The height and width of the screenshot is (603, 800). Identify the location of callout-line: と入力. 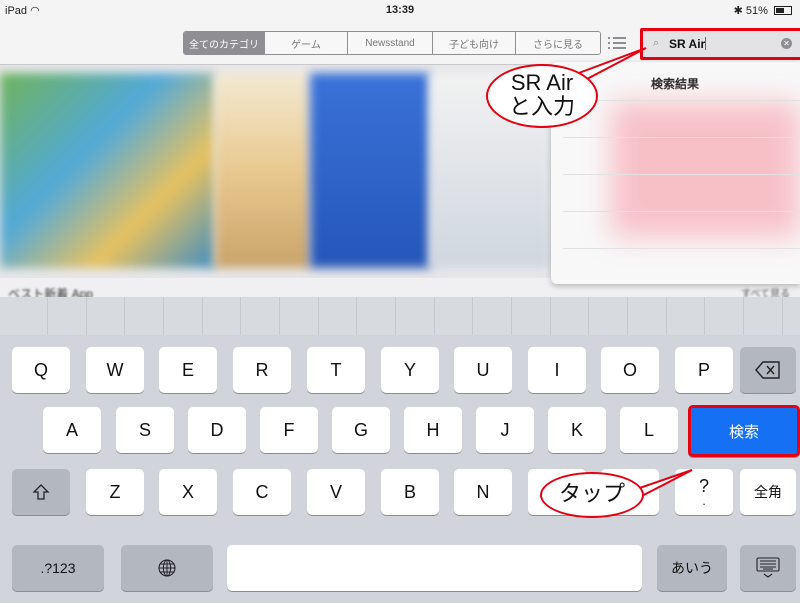
(541, 106).